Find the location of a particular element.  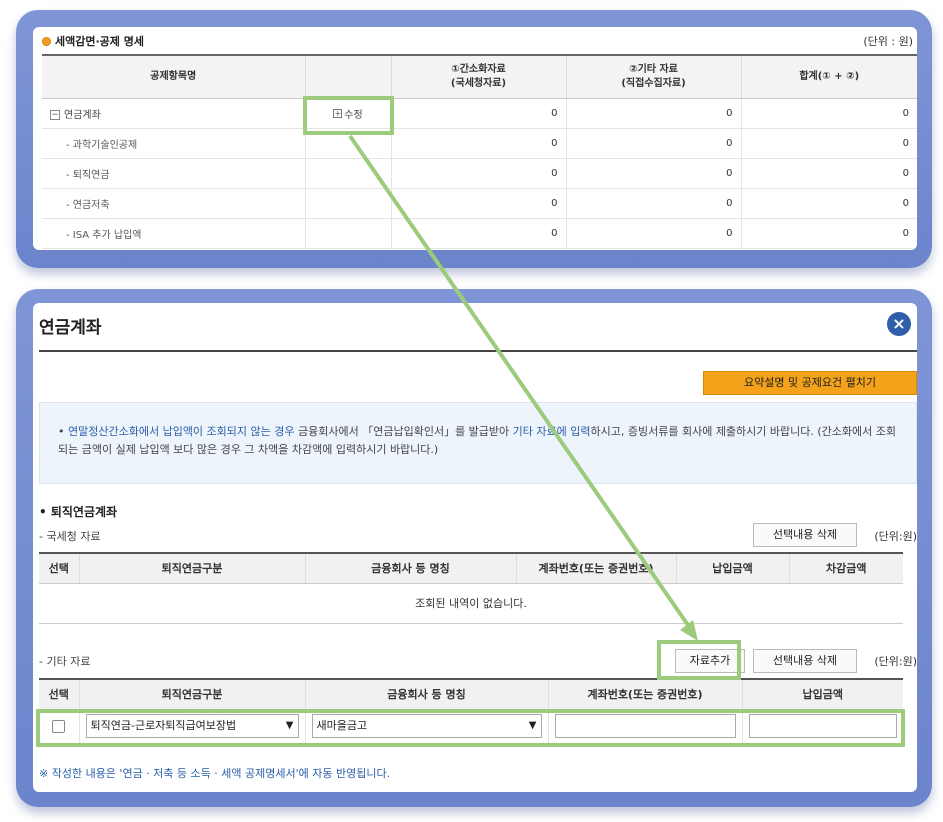

section-title-text: 세액감면·공제 명세 is located at coordinates (99, 41).